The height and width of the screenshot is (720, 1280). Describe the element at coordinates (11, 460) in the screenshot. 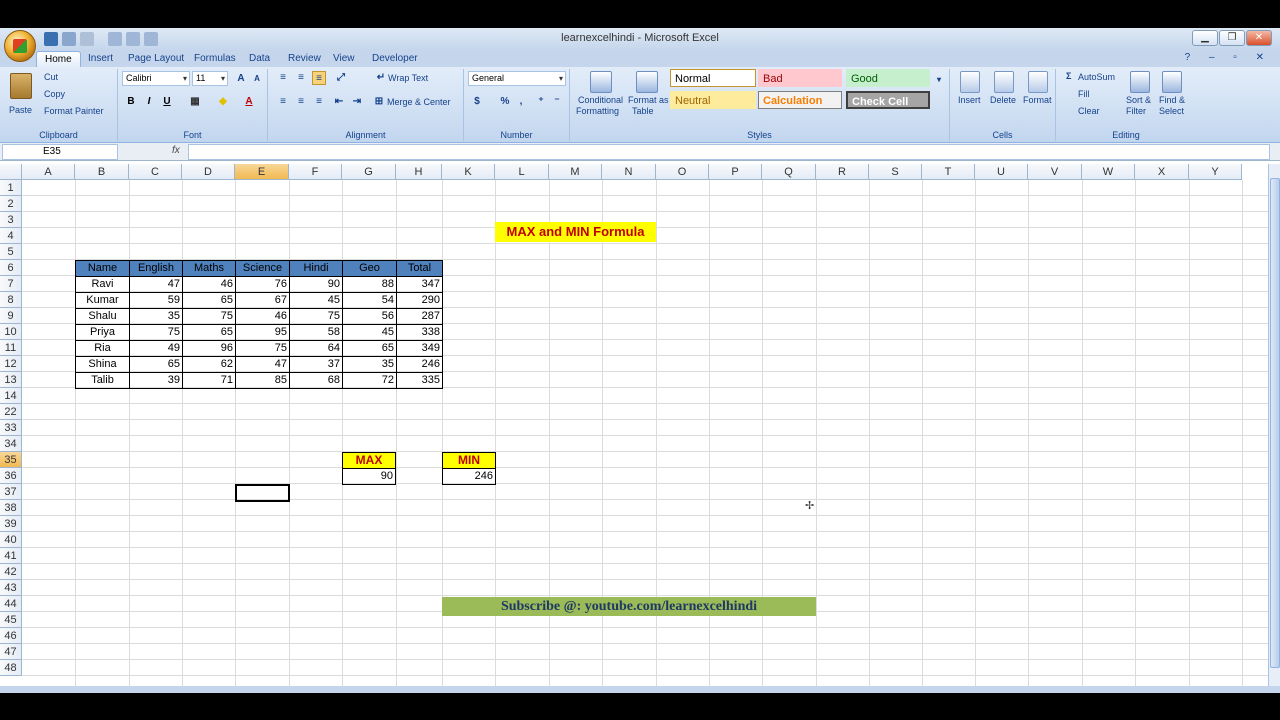

I see `row-header-35: 35` at that location.